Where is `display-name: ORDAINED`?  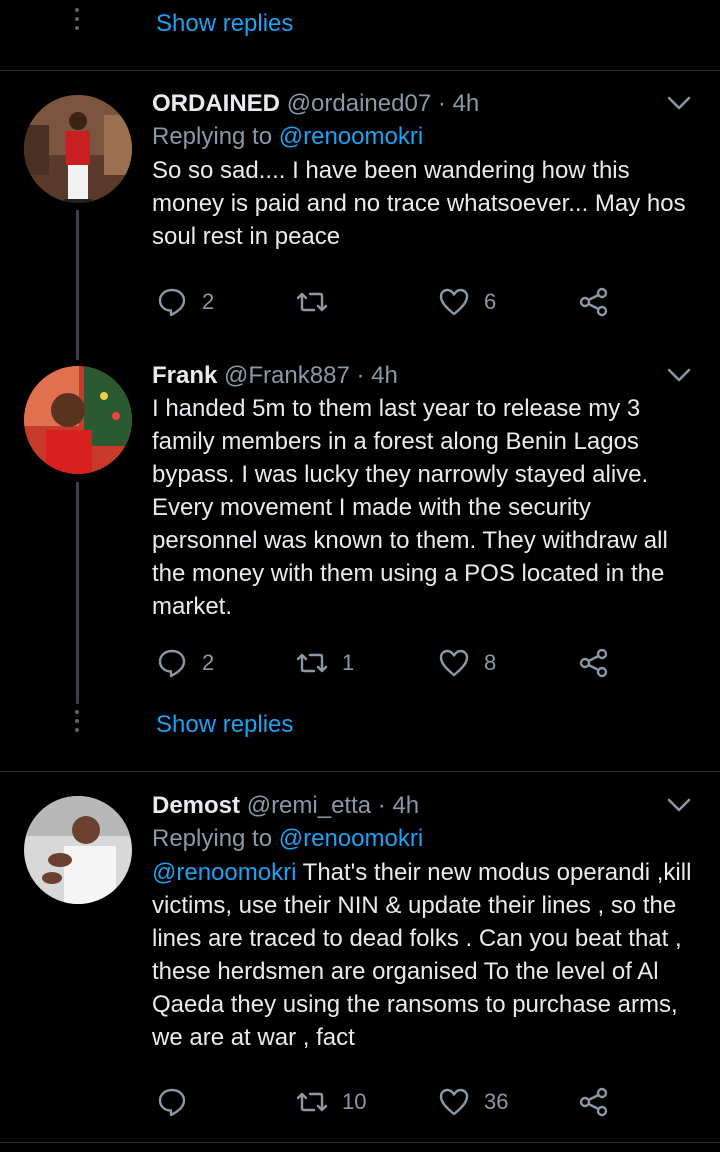
display-name: ORDAINED is located at coordinates (216, 103).